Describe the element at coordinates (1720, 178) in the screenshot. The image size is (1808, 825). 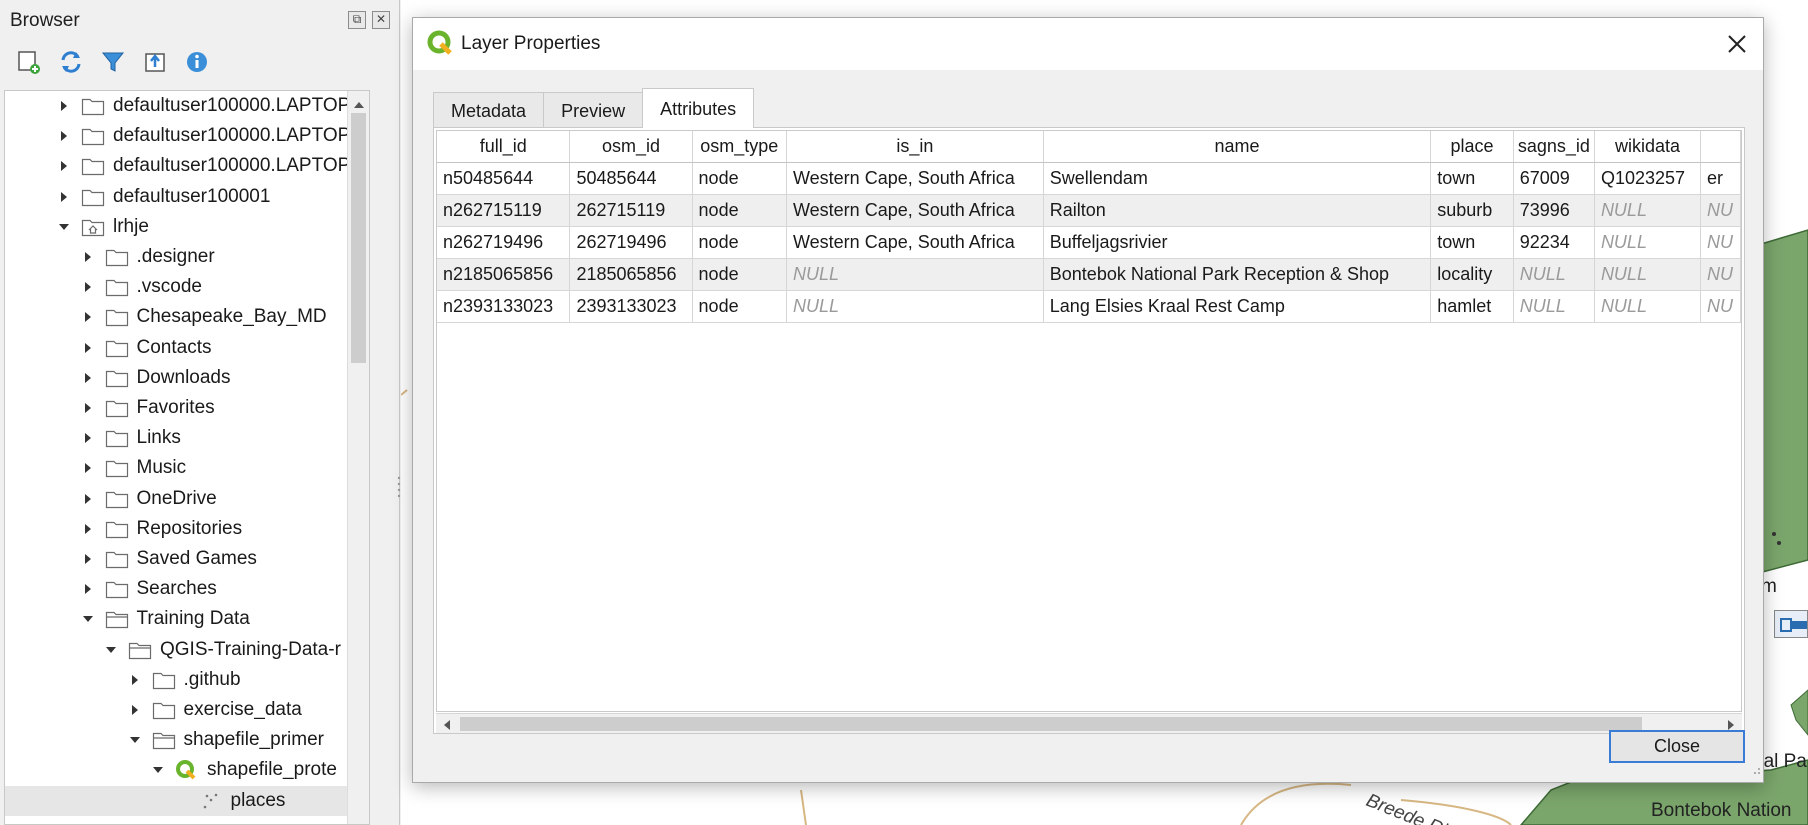
I see `table-cell: er` at that location.